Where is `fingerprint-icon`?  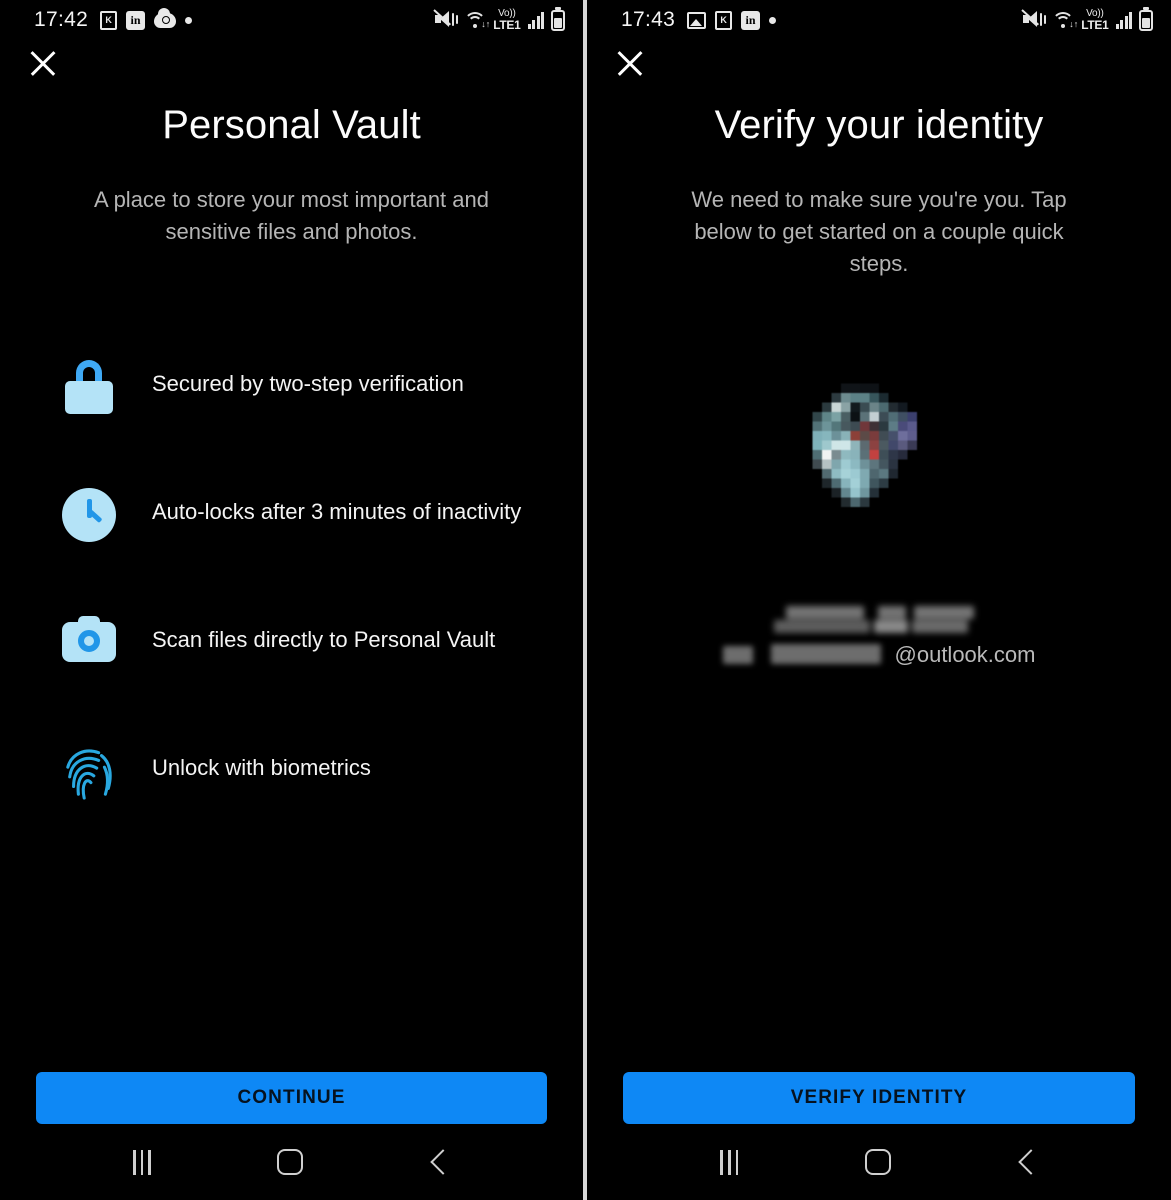 fingerprint-icon is located at coordinates (89, 771).